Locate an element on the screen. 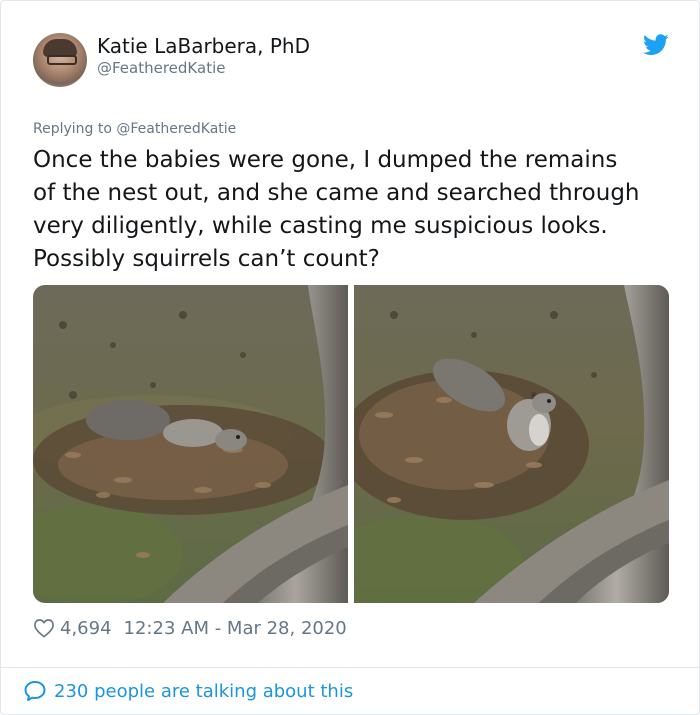 This screenshot has height=715, width=700. like-count: 4,694 is located at coordinates (86, 628).